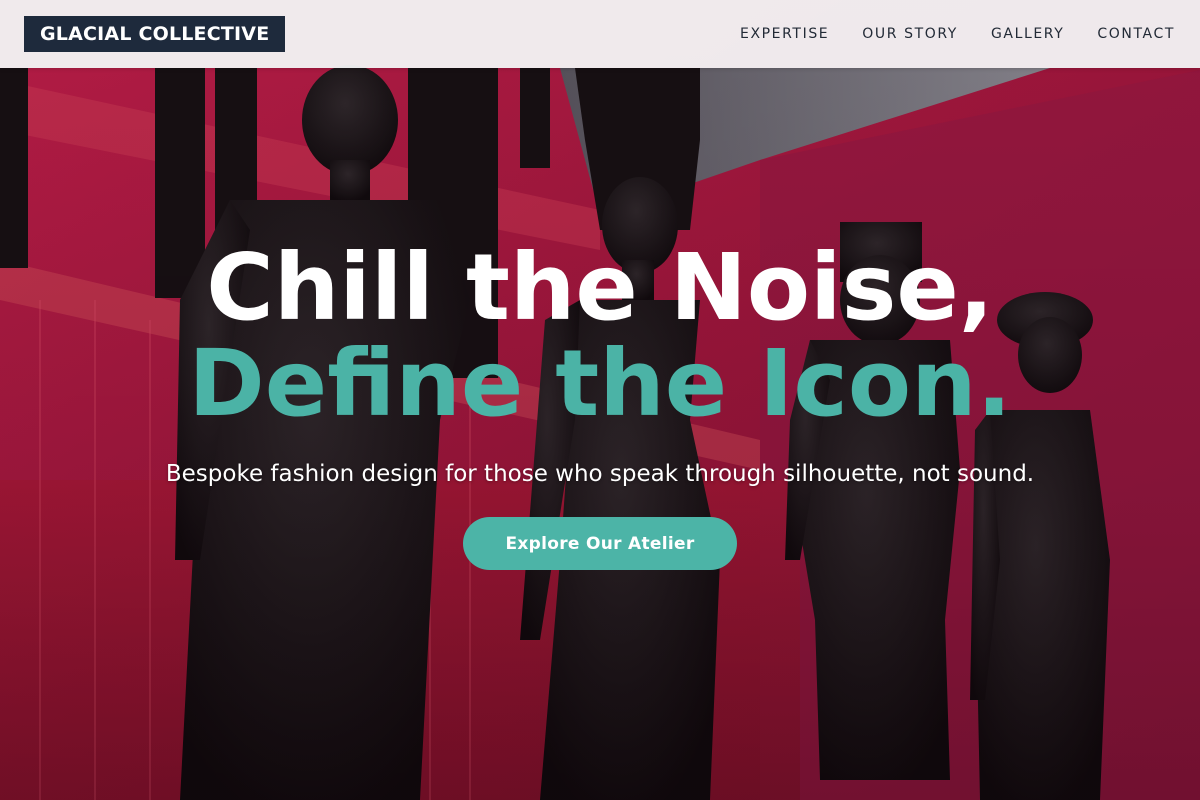  Describe the element at coordinates (600, 543) in the screenshot. I see `explore-atelier-button: Explore Our Atelier` at that location.